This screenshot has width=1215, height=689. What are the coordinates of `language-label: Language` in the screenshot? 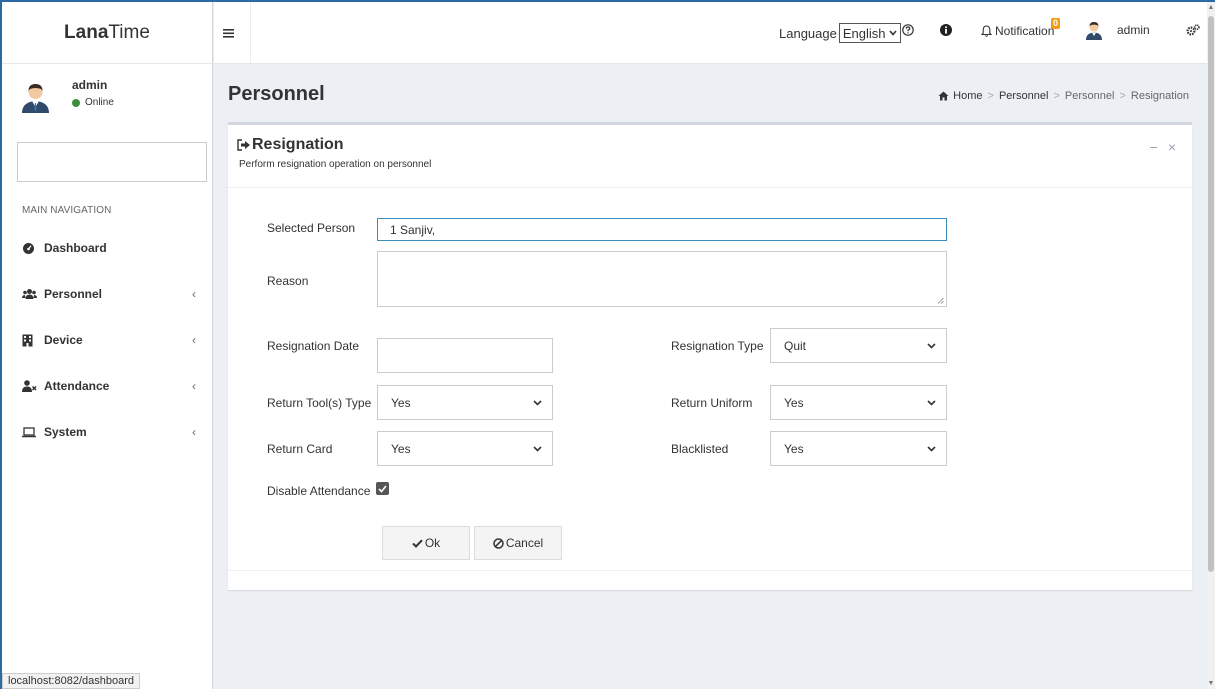 It's located at (808, 33).